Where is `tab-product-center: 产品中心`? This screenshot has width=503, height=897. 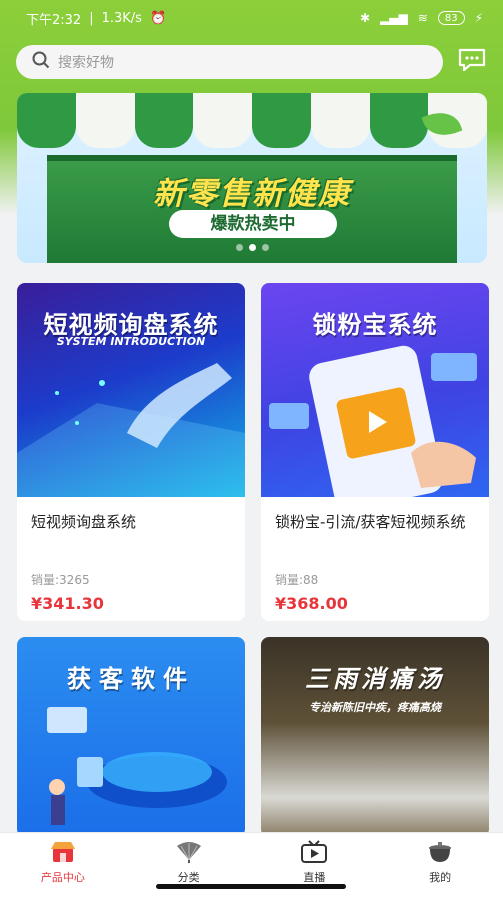
tab-product-center: 产品中心 is located at coordinates (63, 865).